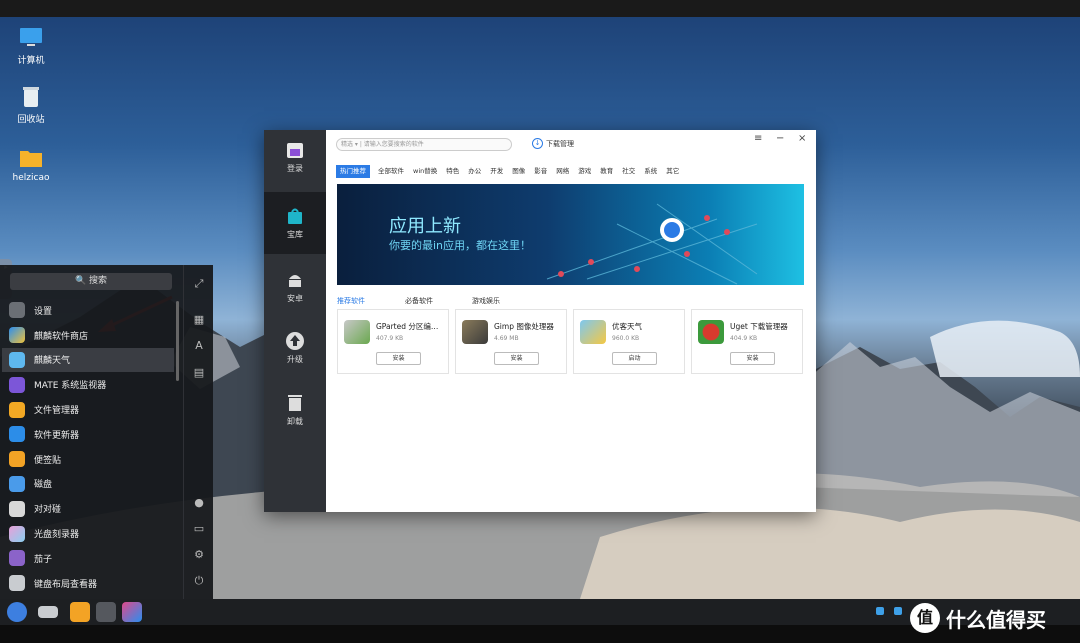  I want to click on app-size: 960.0 KB, so click(626, 338).